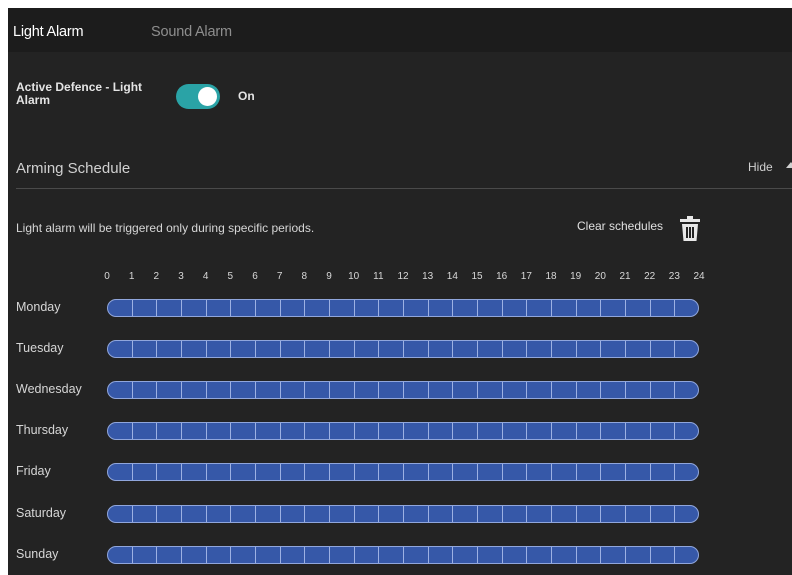 This screenshot has width=792, height=575. I want to click on hour-label: 0, so click(107, 276).